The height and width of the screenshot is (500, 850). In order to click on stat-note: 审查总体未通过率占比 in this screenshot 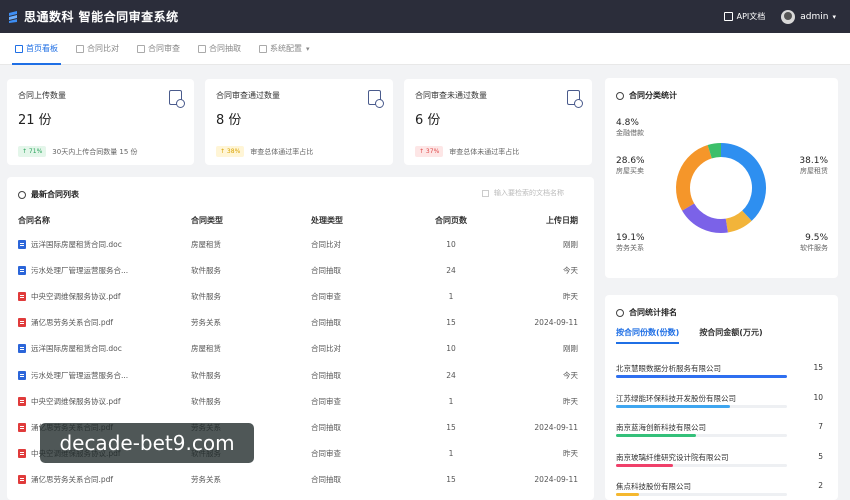, I will do `click(484, 151)`.